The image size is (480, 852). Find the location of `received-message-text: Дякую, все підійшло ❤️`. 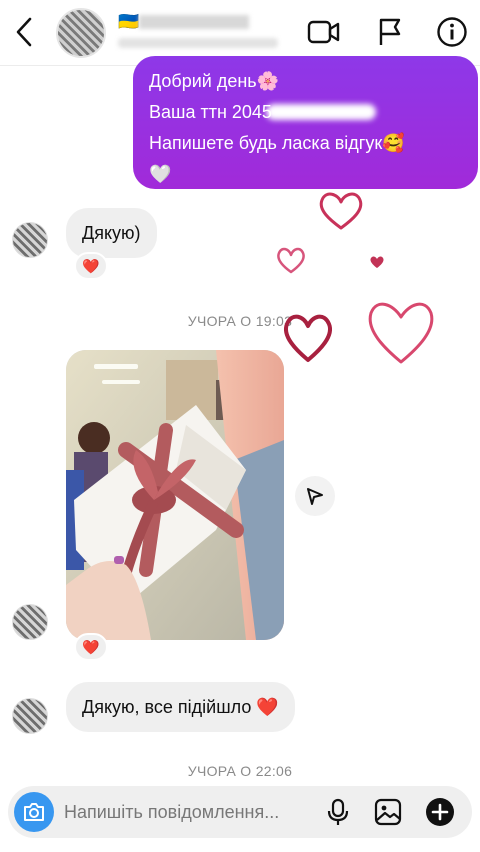

received-message-text: Дякую, все підійшло ❤️ is located at coordinates (180, 706).